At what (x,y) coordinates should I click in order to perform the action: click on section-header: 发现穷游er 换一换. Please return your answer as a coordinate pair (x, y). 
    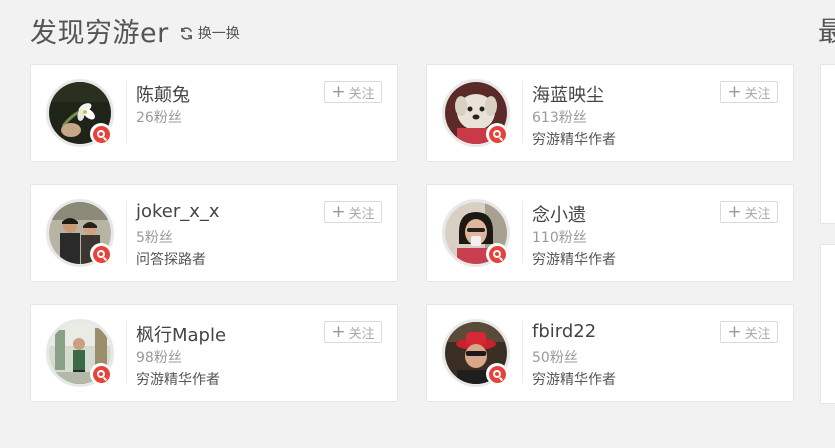
    Looking at the image, I should click on (135, 30).